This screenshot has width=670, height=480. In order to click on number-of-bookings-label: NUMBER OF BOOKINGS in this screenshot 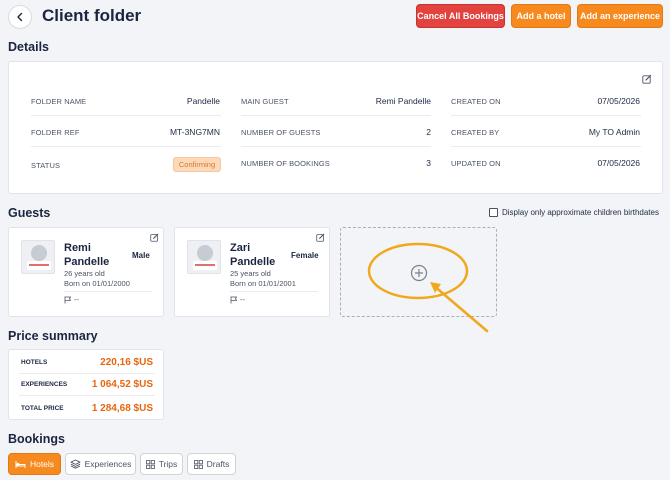, I will do `click(285, 163)`.